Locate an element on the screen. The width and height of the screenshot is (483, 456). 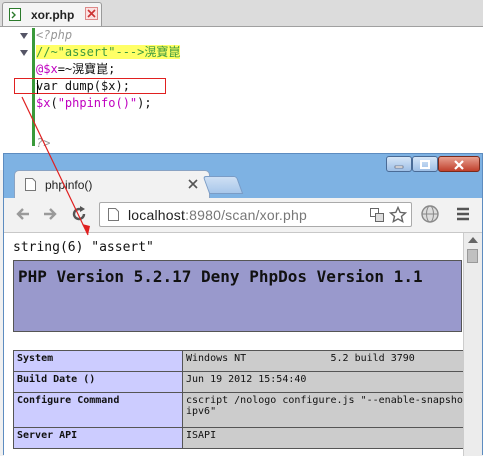
php-close-tag: ?> is located at coordinates (43, 143).